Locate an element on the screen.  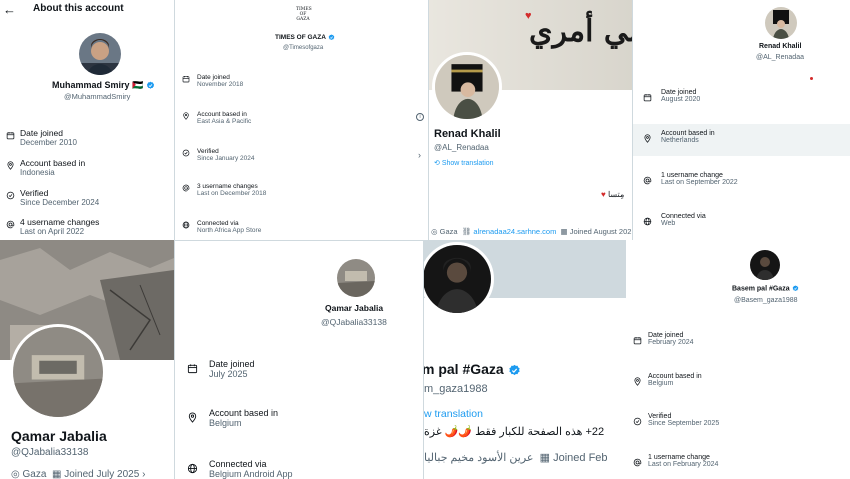
info-row-verified: Verified Since January 2024 is located at coordinates (301, 155).